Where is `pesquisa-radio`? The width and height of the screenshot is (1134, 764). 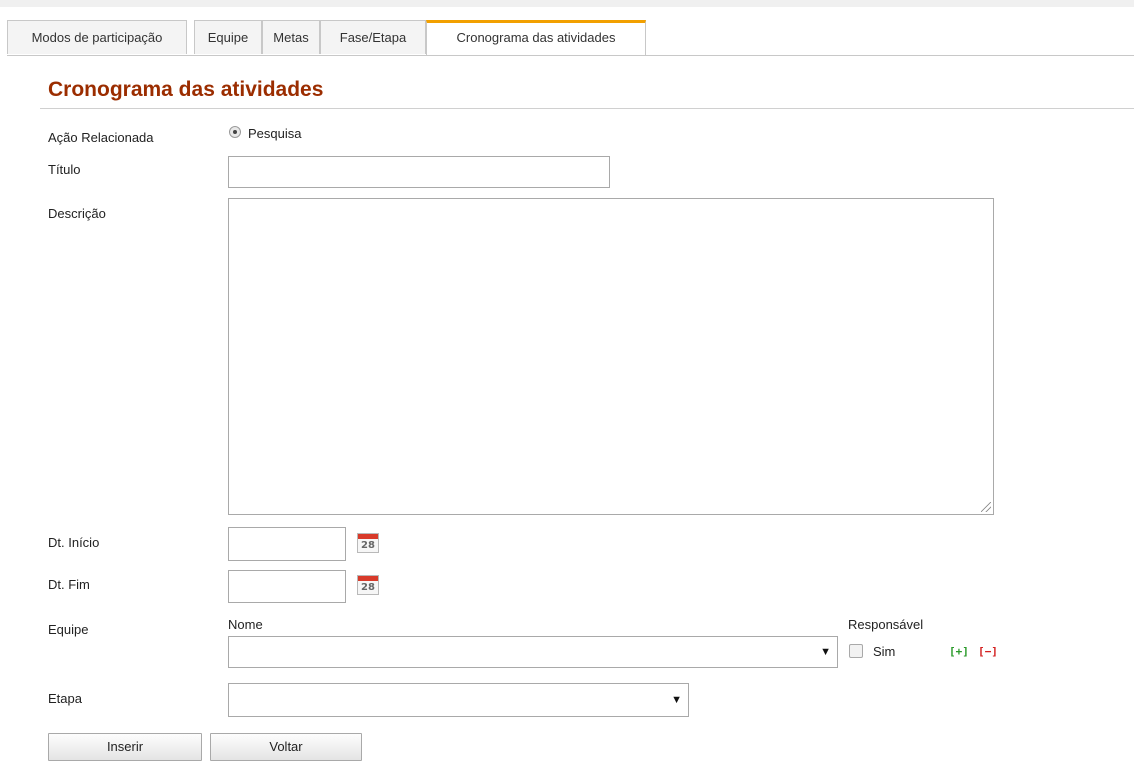
pesquisa-radio is located at coordinates (235, 132).